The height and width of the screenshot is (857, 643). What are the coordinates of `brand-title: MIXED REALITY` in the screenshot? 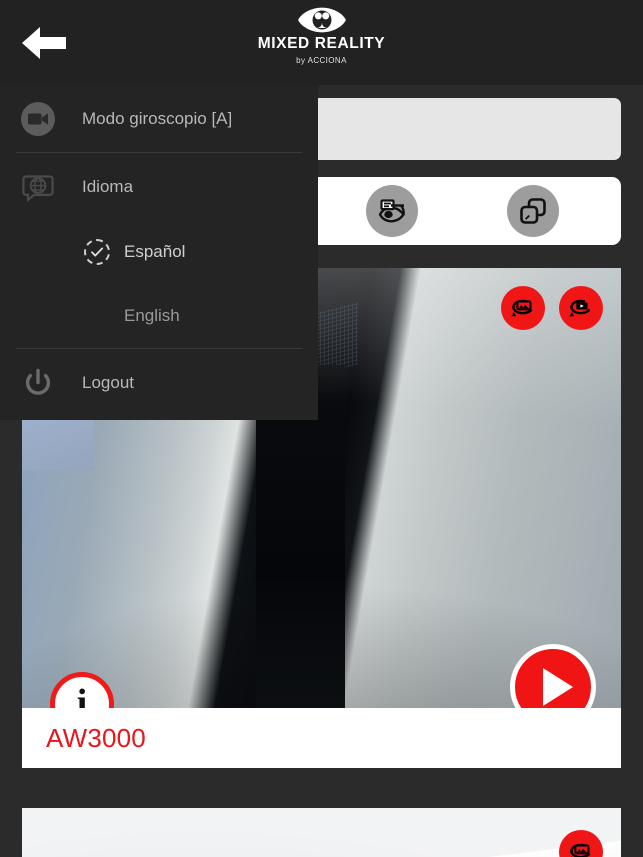 It's located at (321, 43).